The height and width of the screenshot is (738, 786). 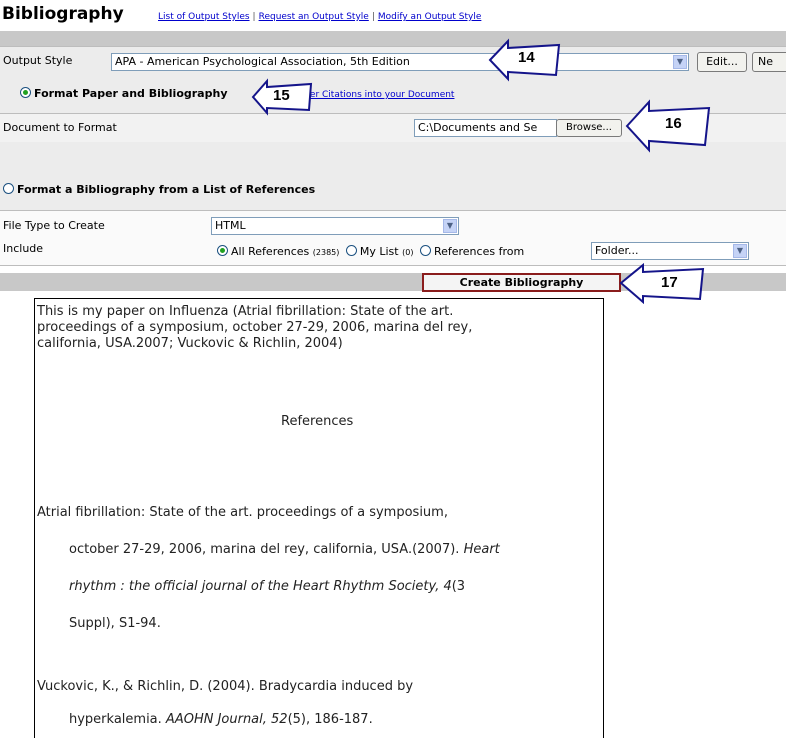 What do you see at coordinates (374, 95) in the screenshot?
I see `enter-citations-link: Enter Citations into your Document` at bounding box center [374, 95].